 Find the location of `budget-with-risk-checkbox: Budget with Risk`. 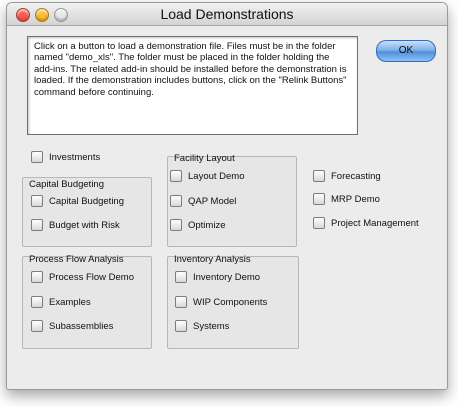

budget-with-risk-checkbox: Budget with Risk is located at coordinates (75, 225).